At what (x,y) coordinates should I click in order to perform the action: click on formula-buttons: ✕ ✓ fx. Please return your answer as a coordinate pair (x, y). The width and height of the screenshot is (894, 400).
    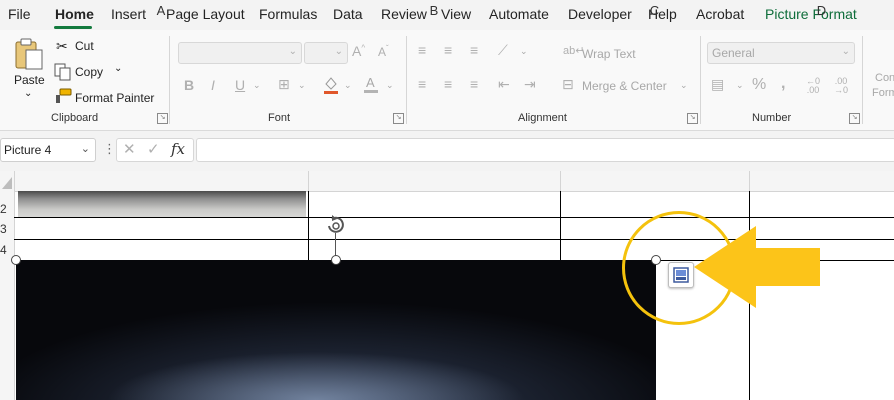
    Looking at the image, I should click on (155, 150).